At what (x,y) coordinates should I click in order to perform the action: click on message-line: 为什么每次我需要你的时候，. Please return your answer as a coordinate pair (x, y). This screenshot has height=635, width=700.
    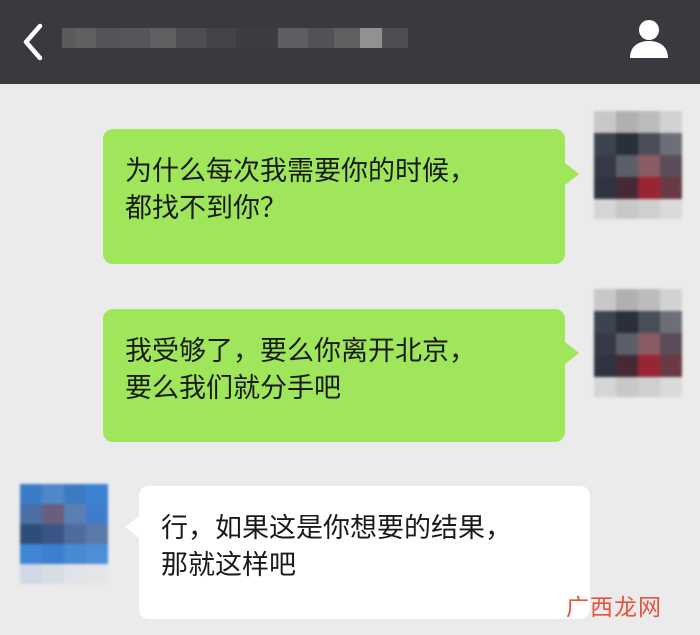
    Looking at the image, I should click on (300, 171).